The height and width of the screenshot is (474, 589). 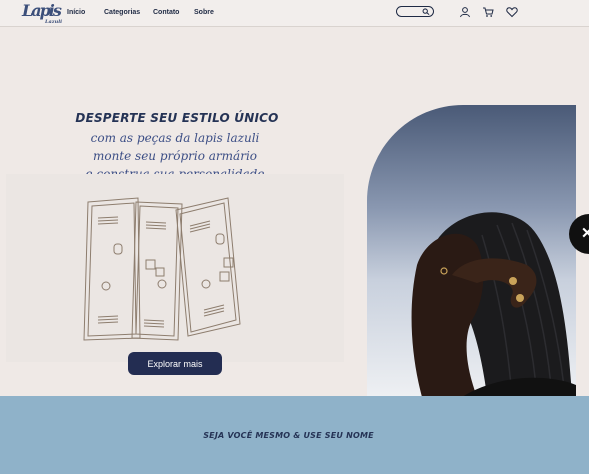 What do you see at coordinates (42, 10) in the screenshot?
I see `logo-text: Lapis` at bounding box center [42, 10].